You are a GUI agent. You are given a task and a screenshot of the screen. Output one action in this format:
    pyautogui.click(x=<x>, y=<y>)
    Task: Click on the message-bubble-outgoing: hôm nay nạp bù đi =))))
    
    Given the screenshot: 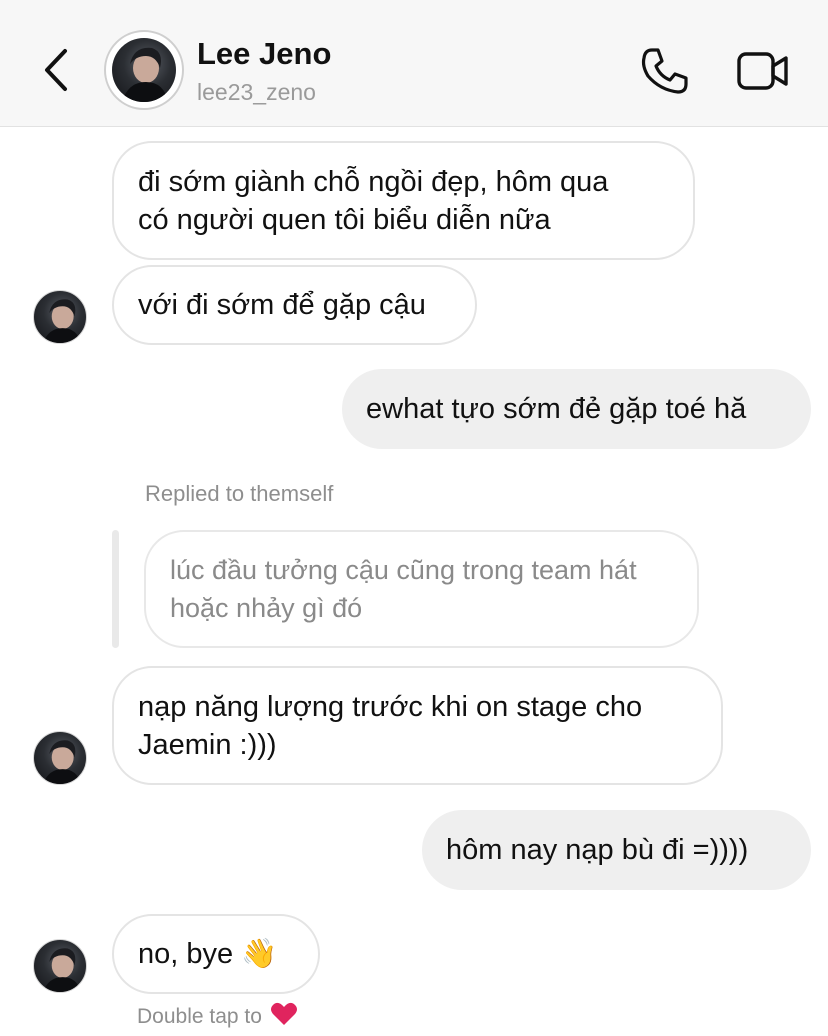 What is the action you would take?
    pyautogui.click(x=616, y=850)
    